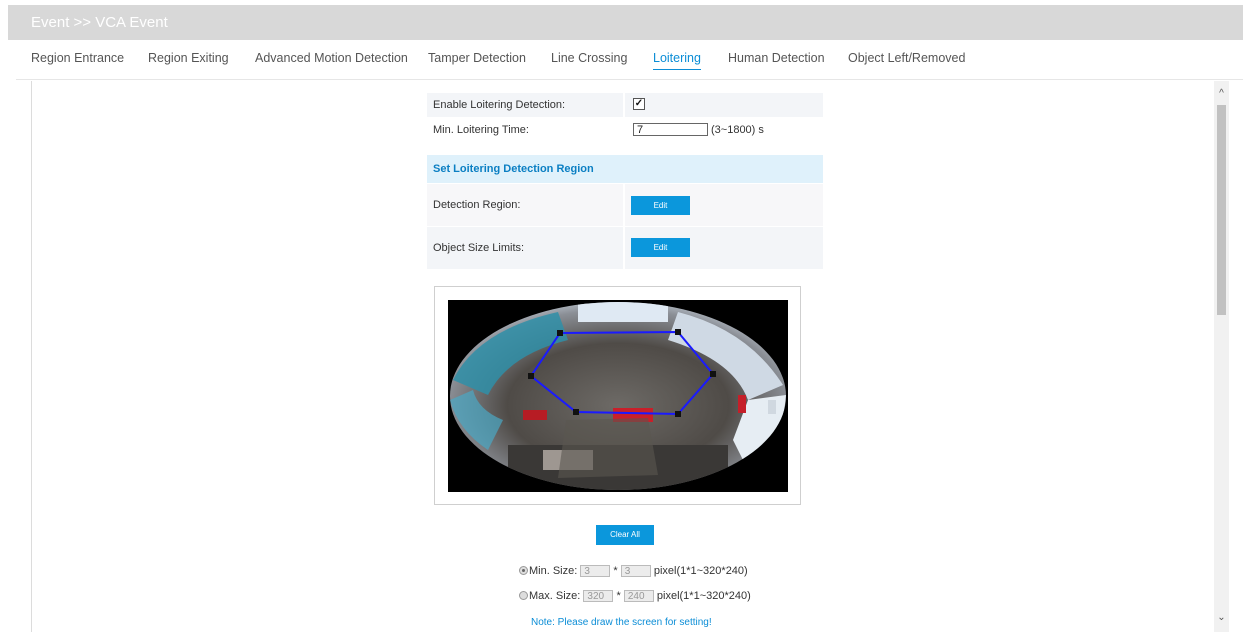 The width and height of the screenshot is (1251, 632). I want to click on object-size-row: Object Size Limits: Edit, so click(625, 248).